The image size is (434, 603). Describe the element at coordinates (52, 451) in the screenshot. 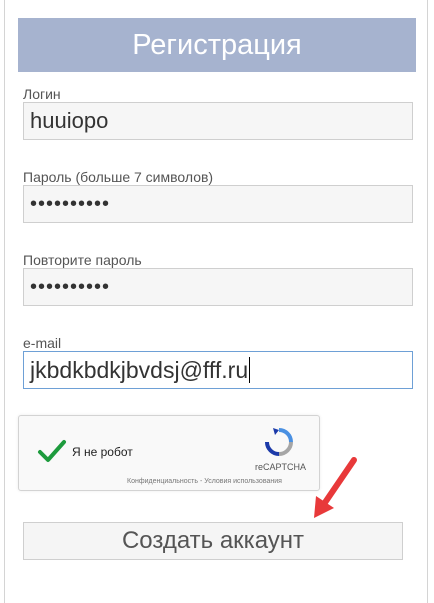

I see `check-icon` at that location.